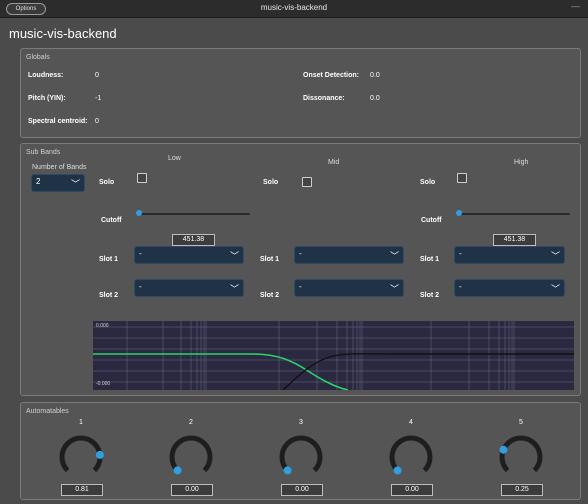 This screenshot has height=504, width=588. Describe the element at coordinates (331, 75) in the screenshot. I see `onset-detection-label: Onset Detection:` at that location.